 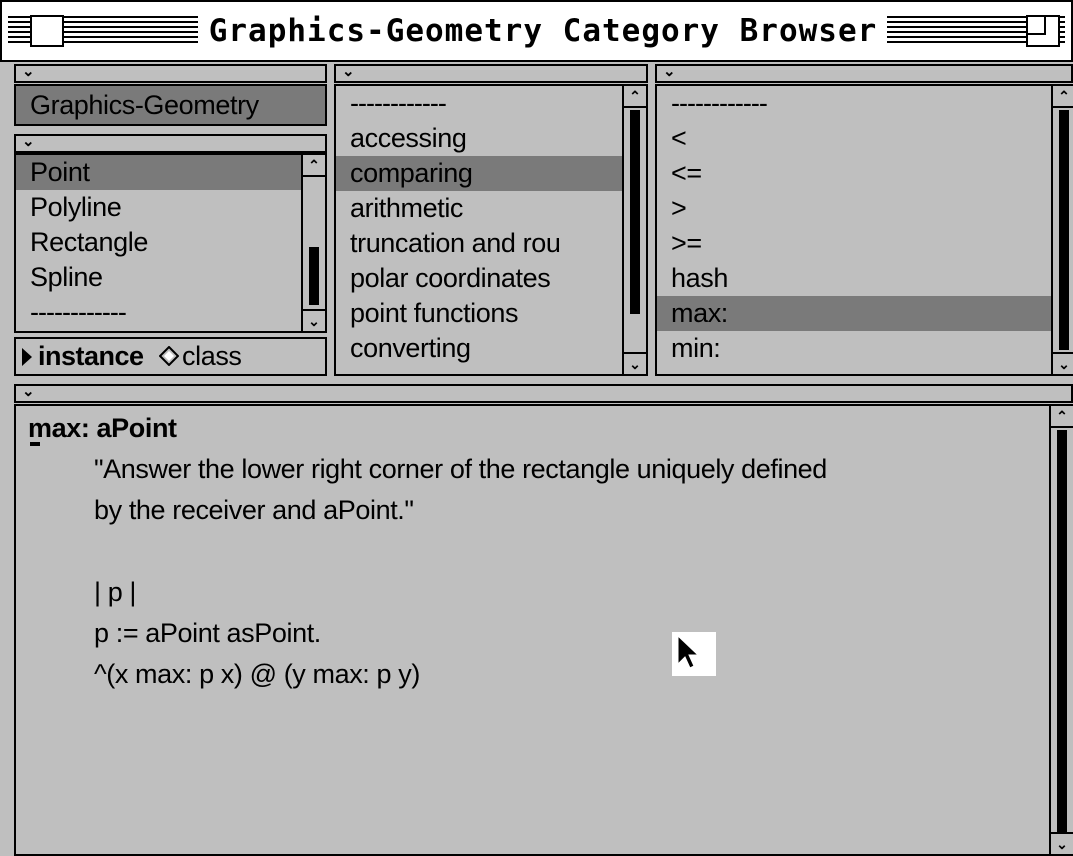 I want to click on protocol-item-converting: converting, so click(x=485, y=348).